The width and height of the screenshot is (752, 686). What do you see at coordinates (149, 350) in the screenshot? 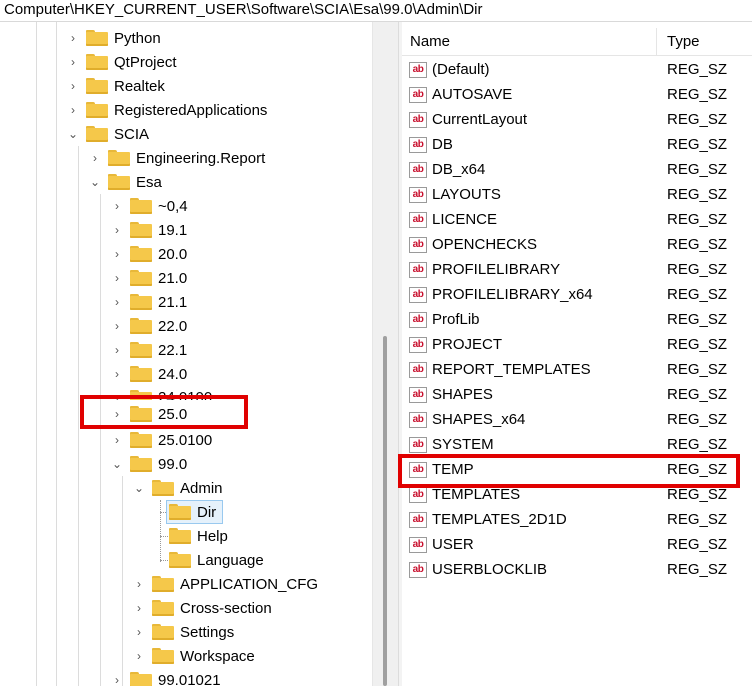
I see `tree-node-22-1: › 22.1` at bounding box center [149, 350].